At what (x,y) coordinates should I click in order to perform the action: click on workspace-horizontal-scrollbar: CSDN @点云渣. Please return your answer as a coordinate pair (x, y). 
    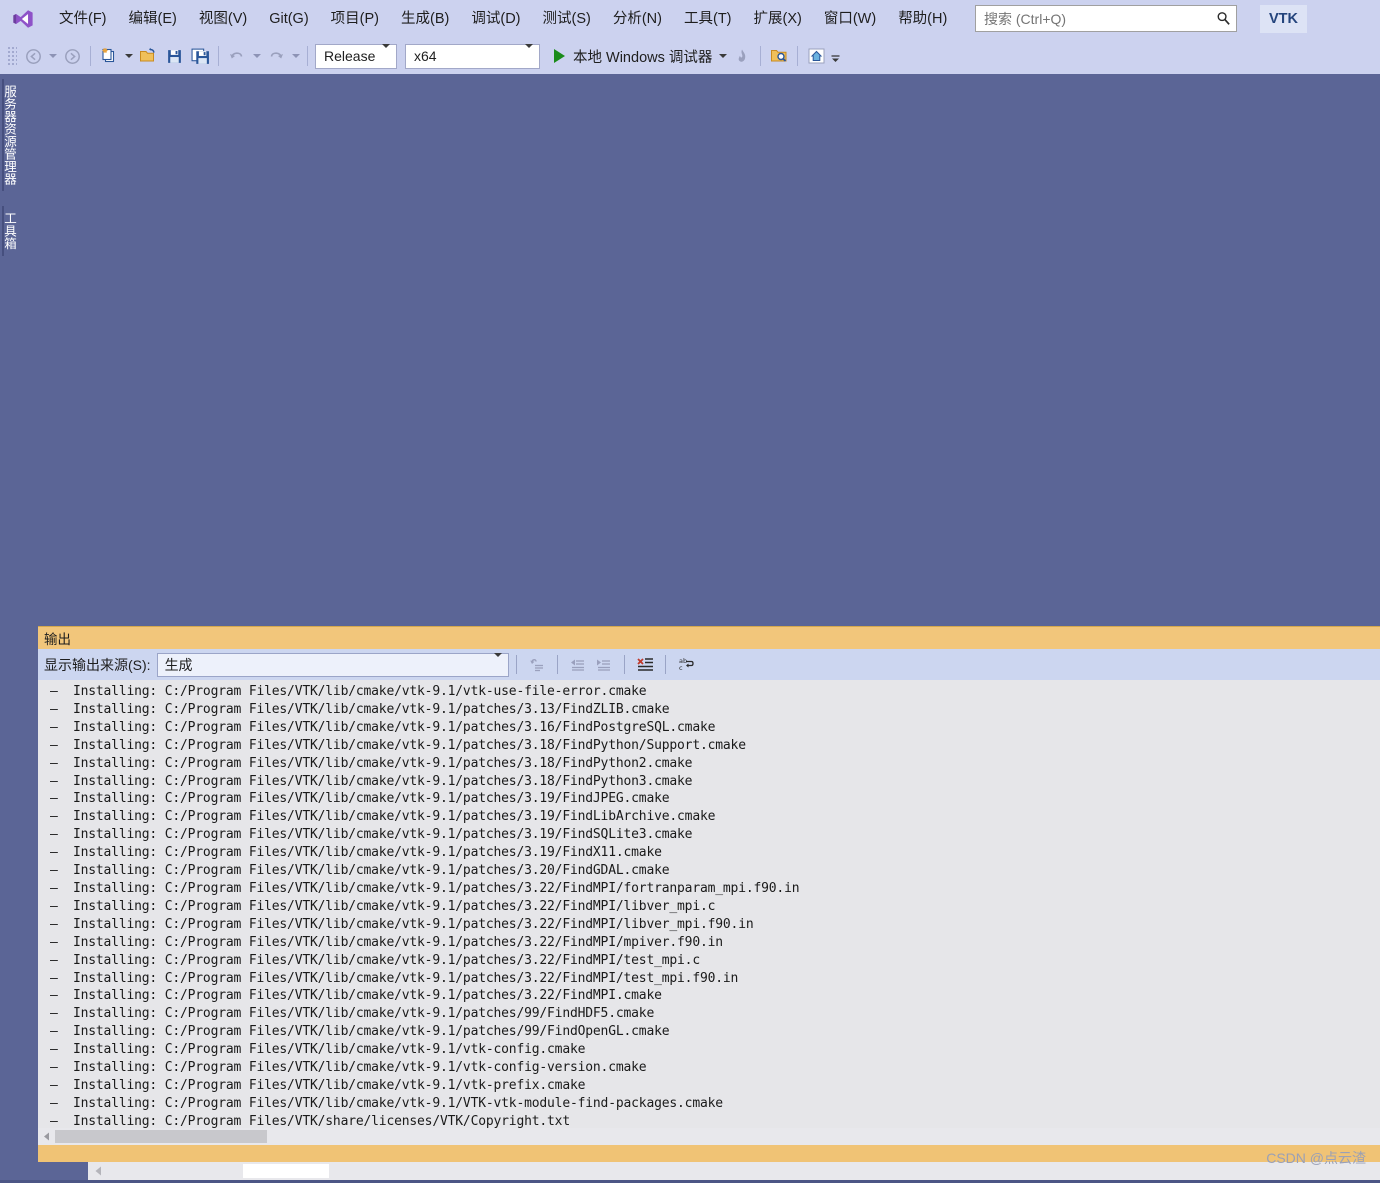
    Looking at the image, I should click on (734, 1165).